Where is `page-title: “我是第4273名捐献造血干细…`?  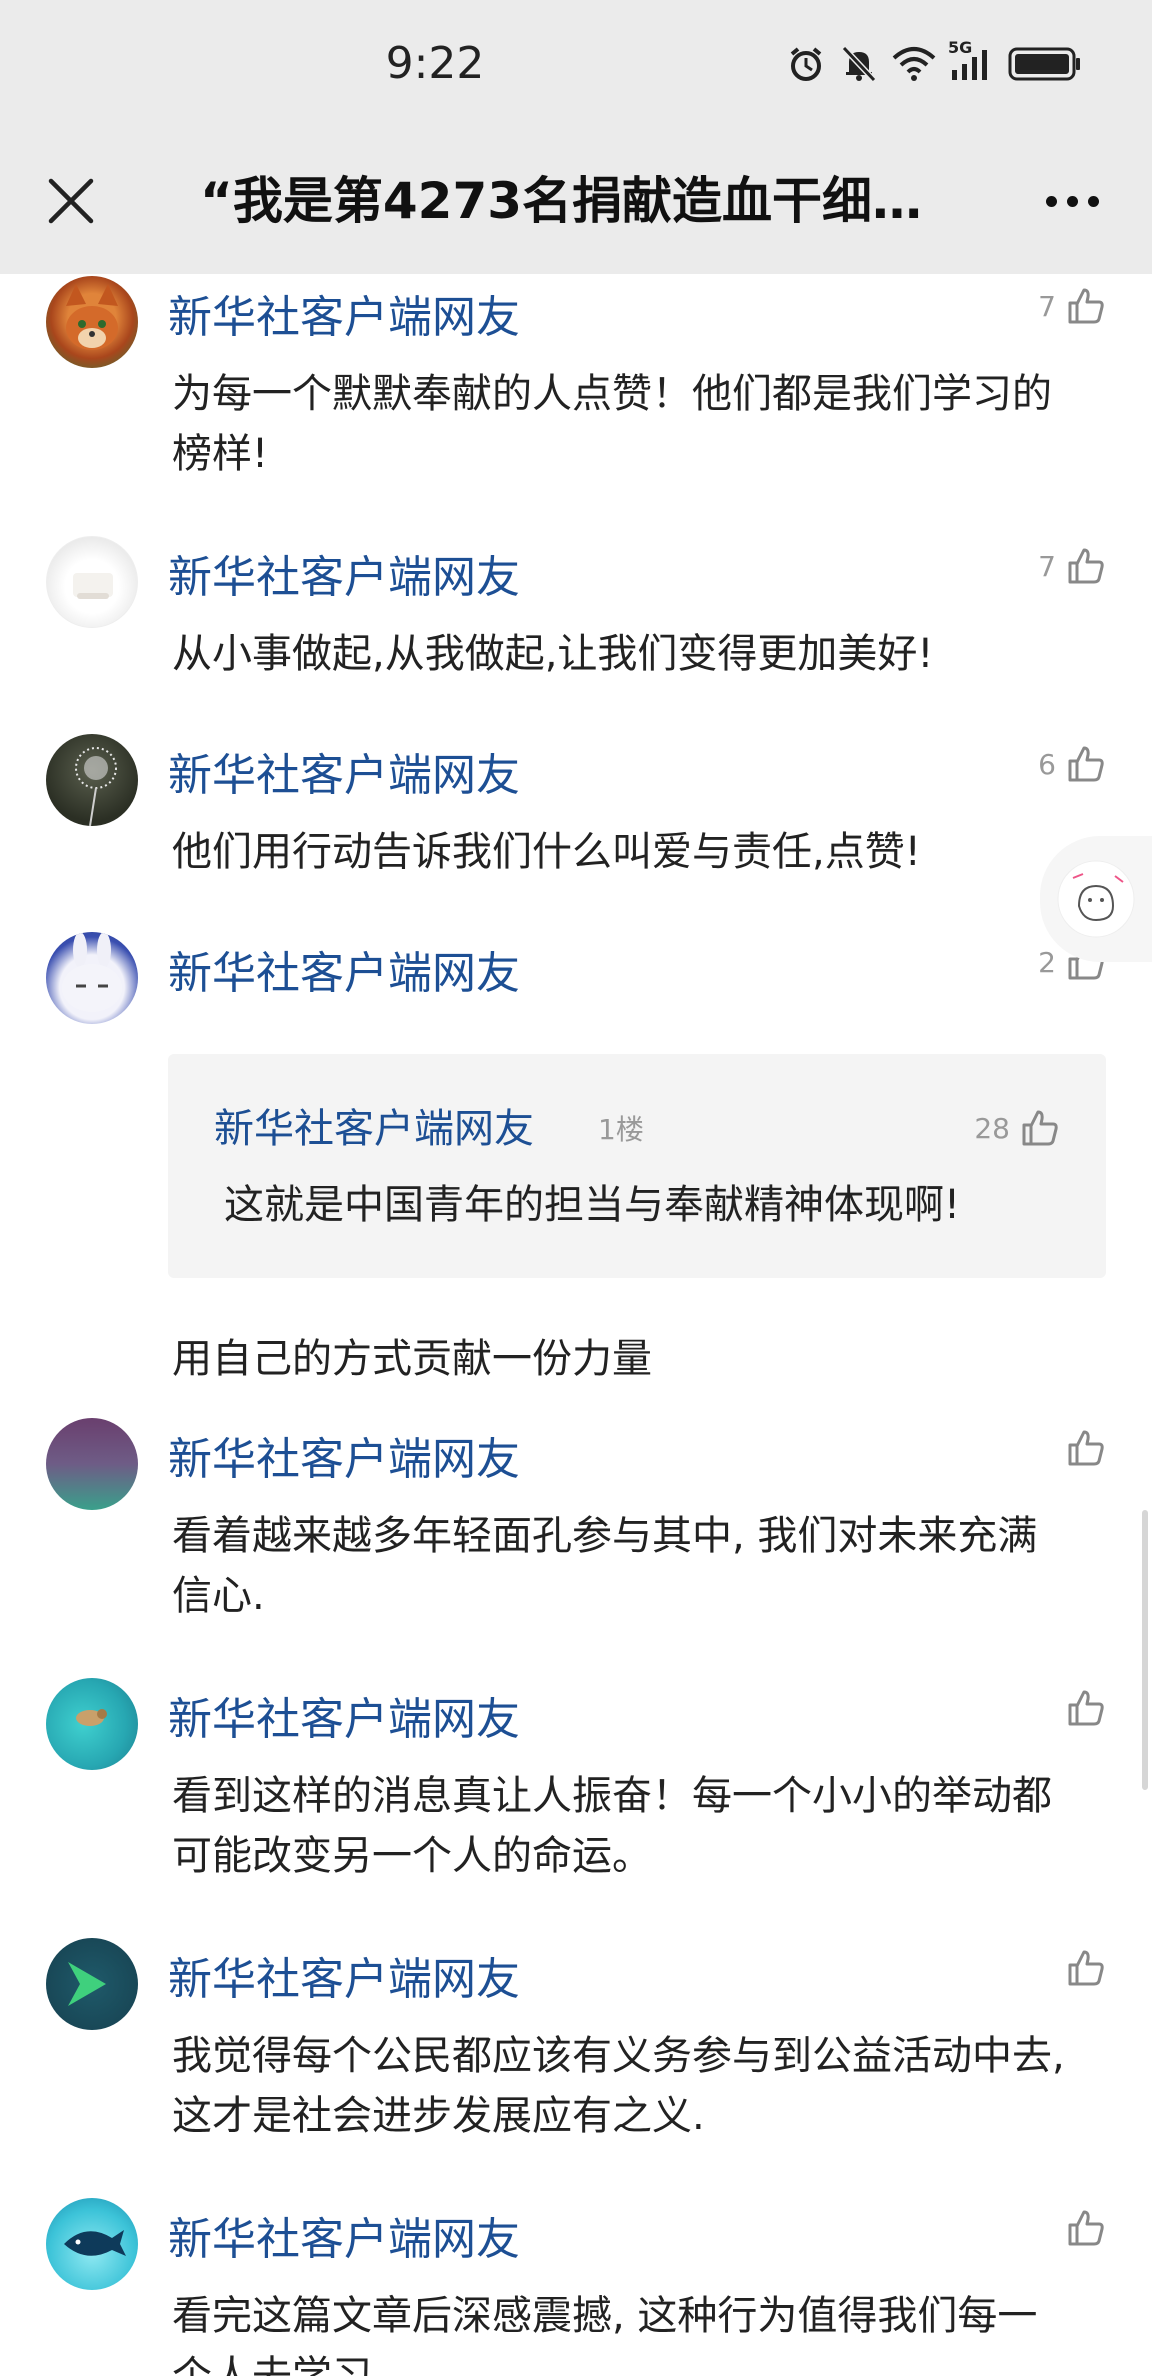 page-title: “我是第4273名捐献造血干细… is located at coordinates (561, 201).